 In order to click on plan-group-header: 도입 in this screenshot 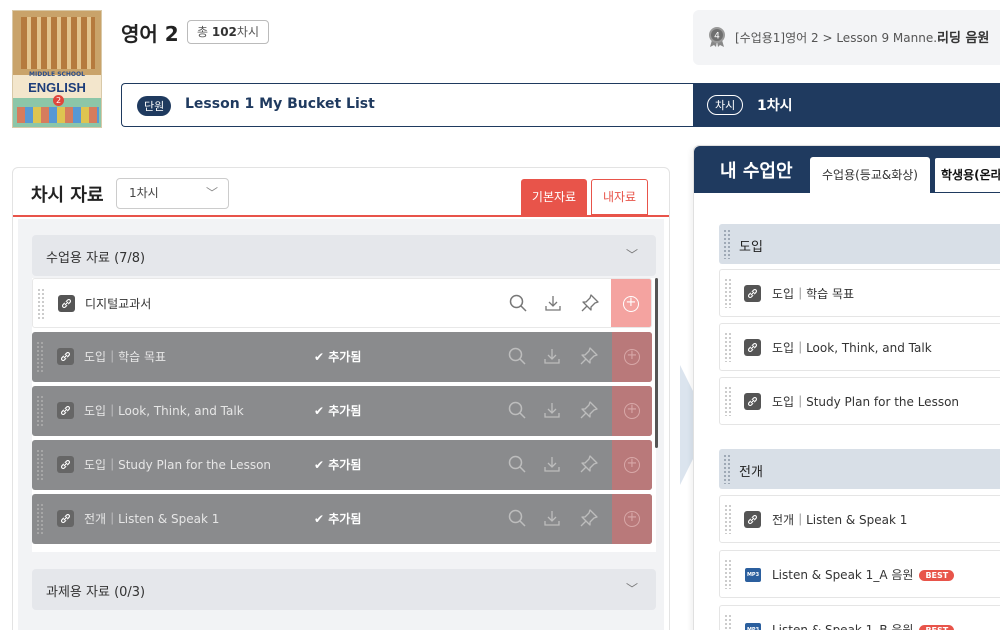, I will do `click(859, 244)`.